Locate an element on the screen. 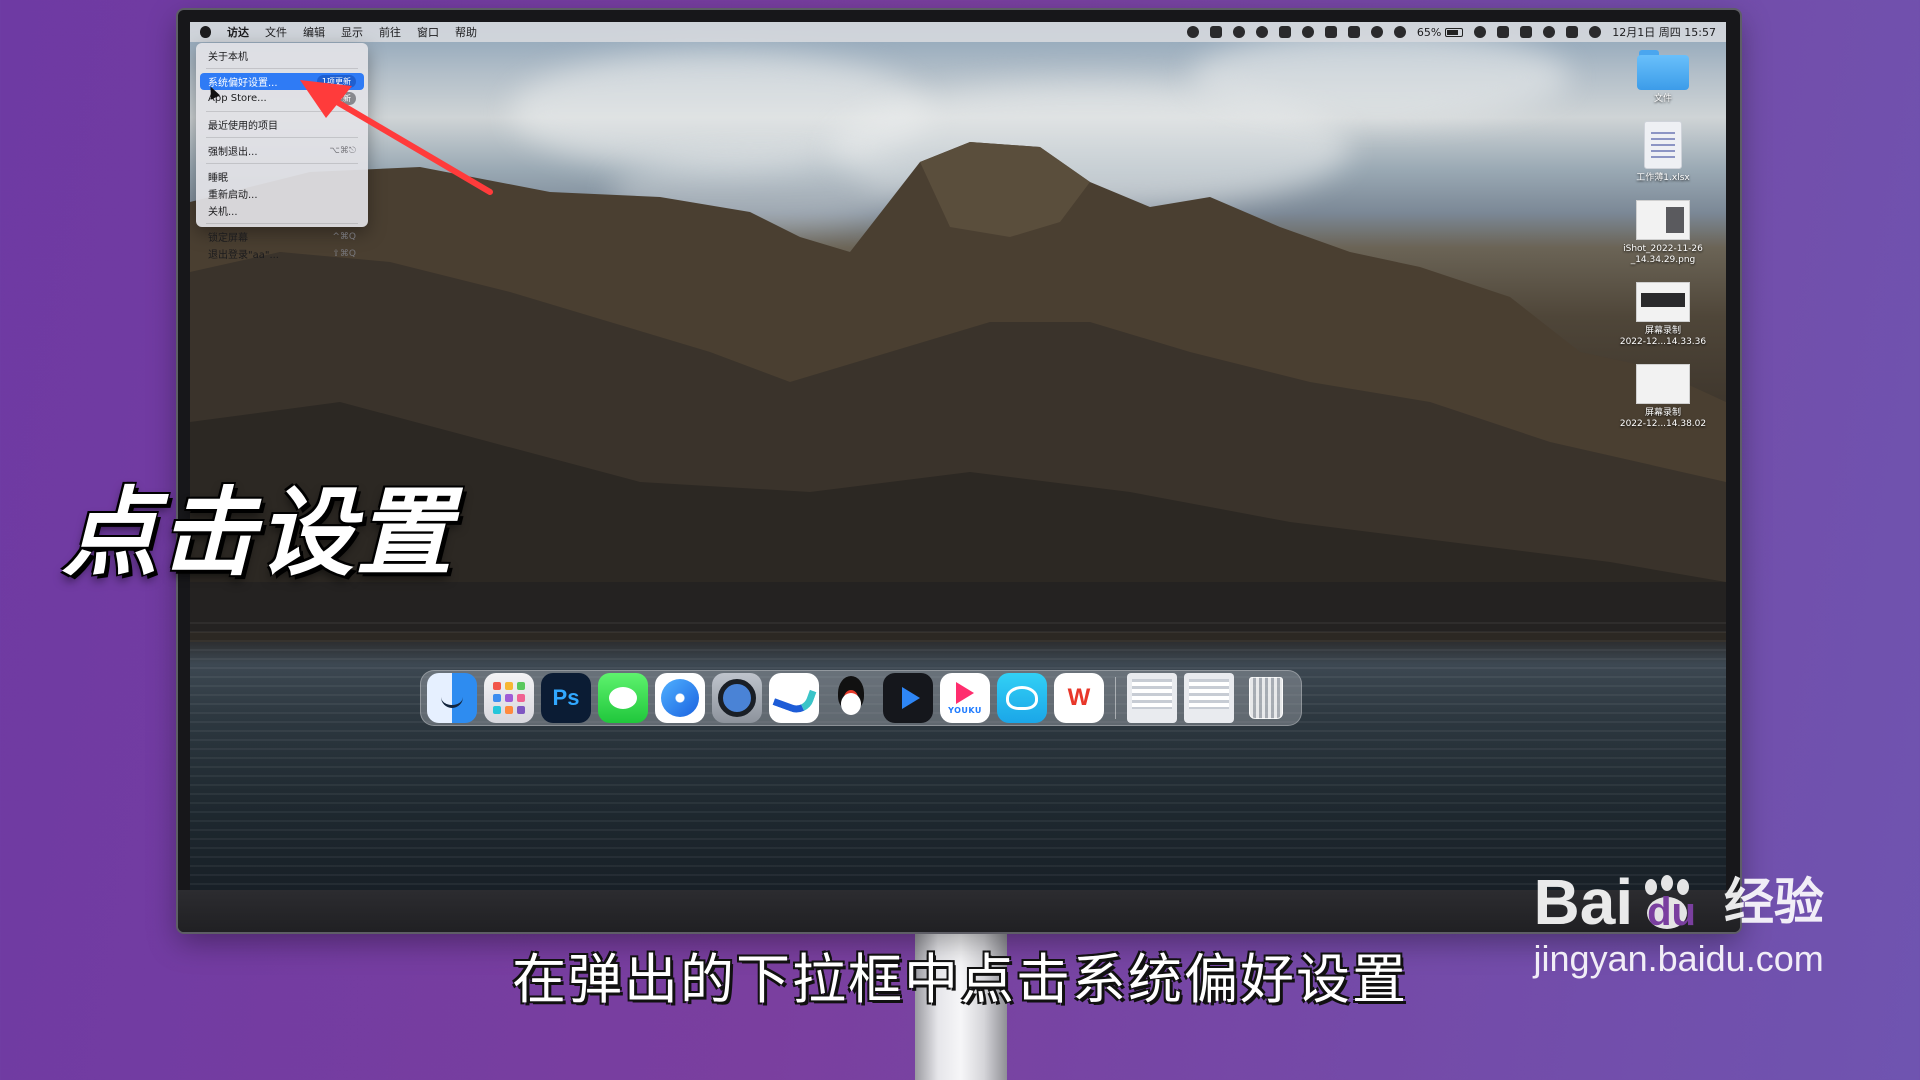 This screenshot has height=1080, width=1920. battery-percent: 65% is located at coordinates (1429, 32).